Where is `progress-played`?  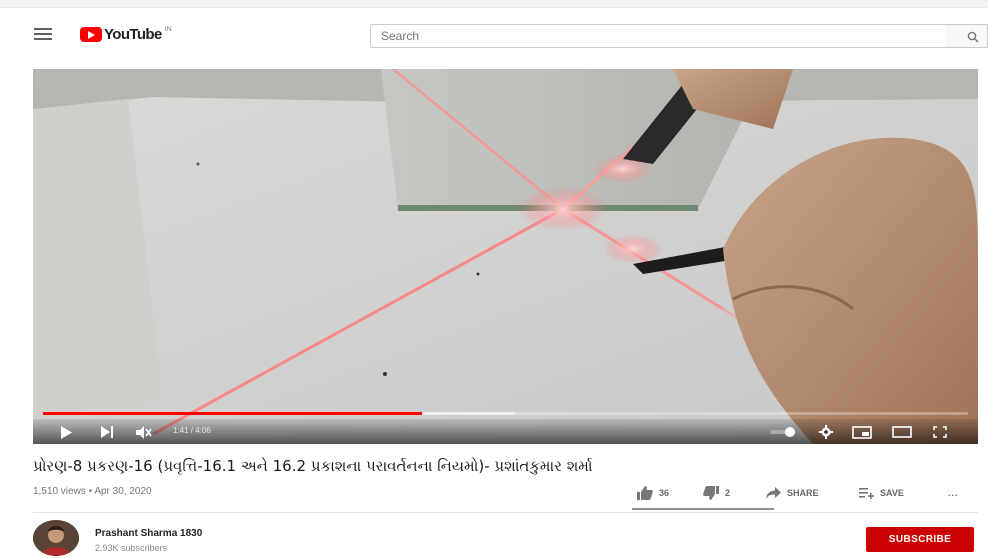 progress-played is located at coordinates (233, 413).